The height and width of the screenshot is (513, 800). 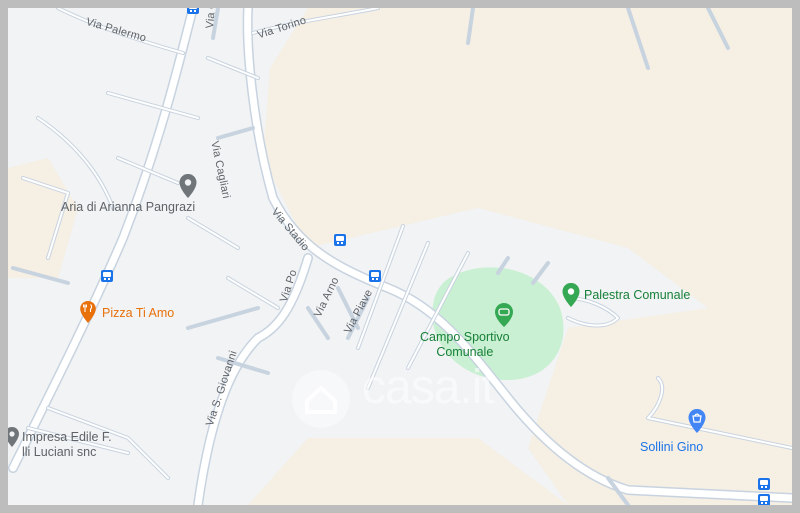 What do you see at coordinates (128, 207) in the screenshot?
I see `poi-label-aria-di-arianna: Aria di Arianna Pangrazi` at bounding box center [128, 207].